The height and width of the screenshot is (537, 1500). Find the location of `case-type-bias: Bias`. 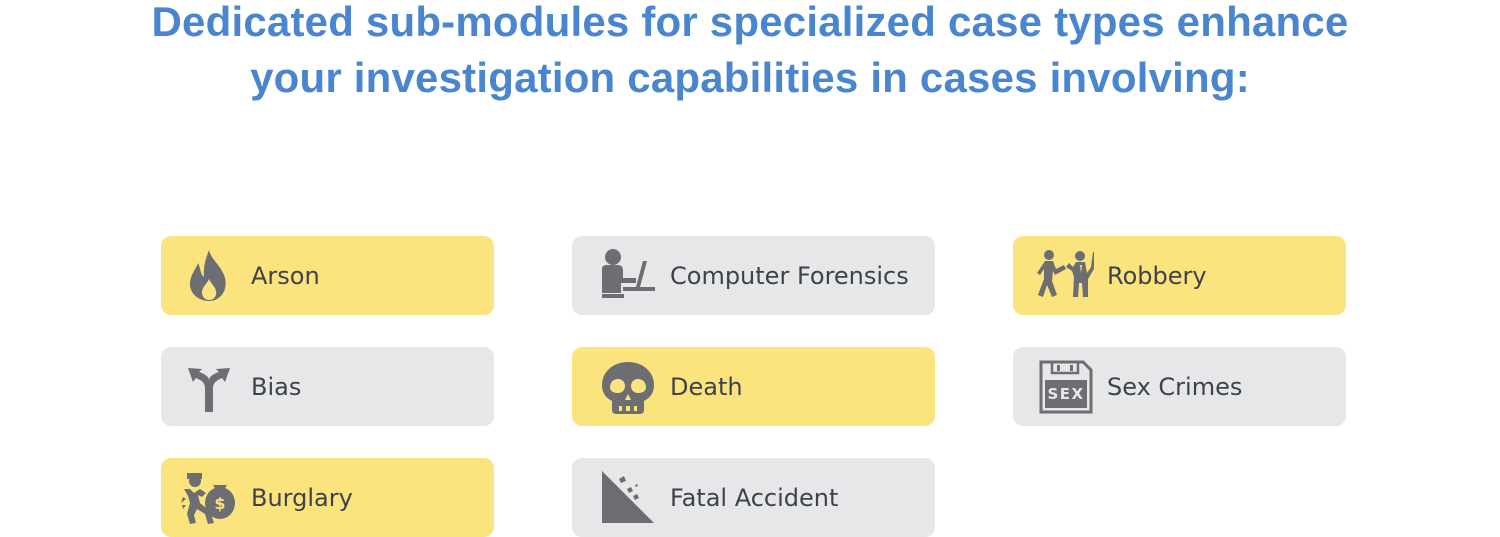

case-type-bias: Bias is located at coordinates (327, 386).